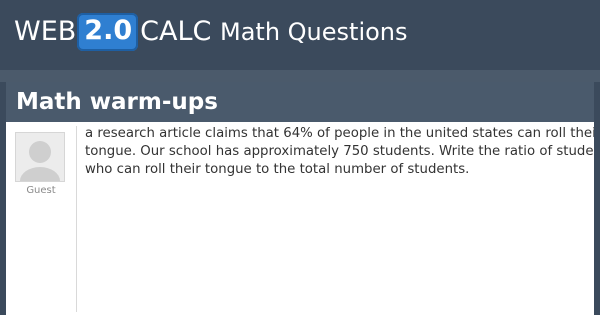  I want to click on section-title-link: Math Questions, so click(314, 32).